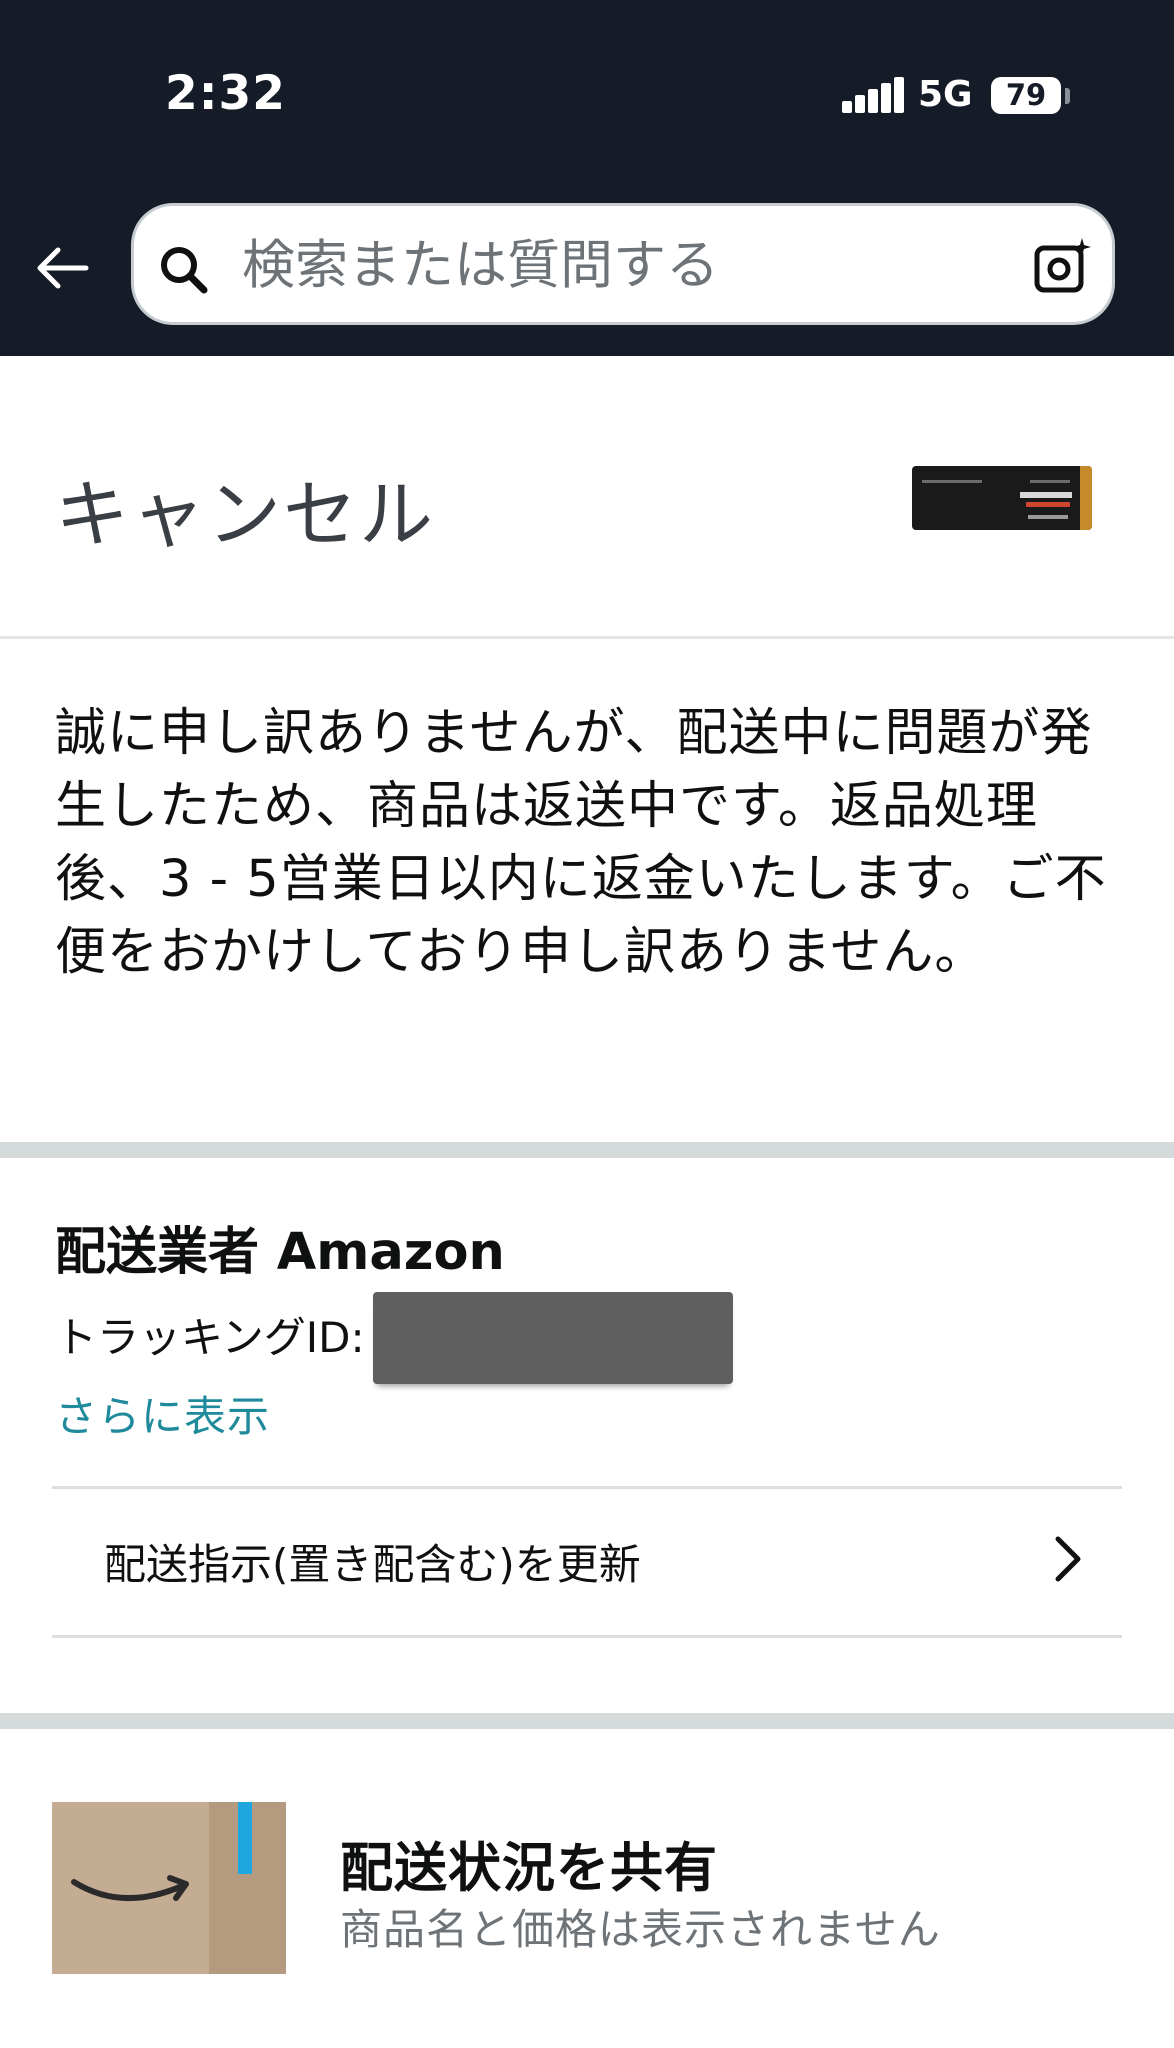 The height and width of the screenshot is (2048, 1174). What do you see at coordinates (1068, 1559) in the screenshot?
I see `chevron-right-icon` at bounding box center [1068, 1559].